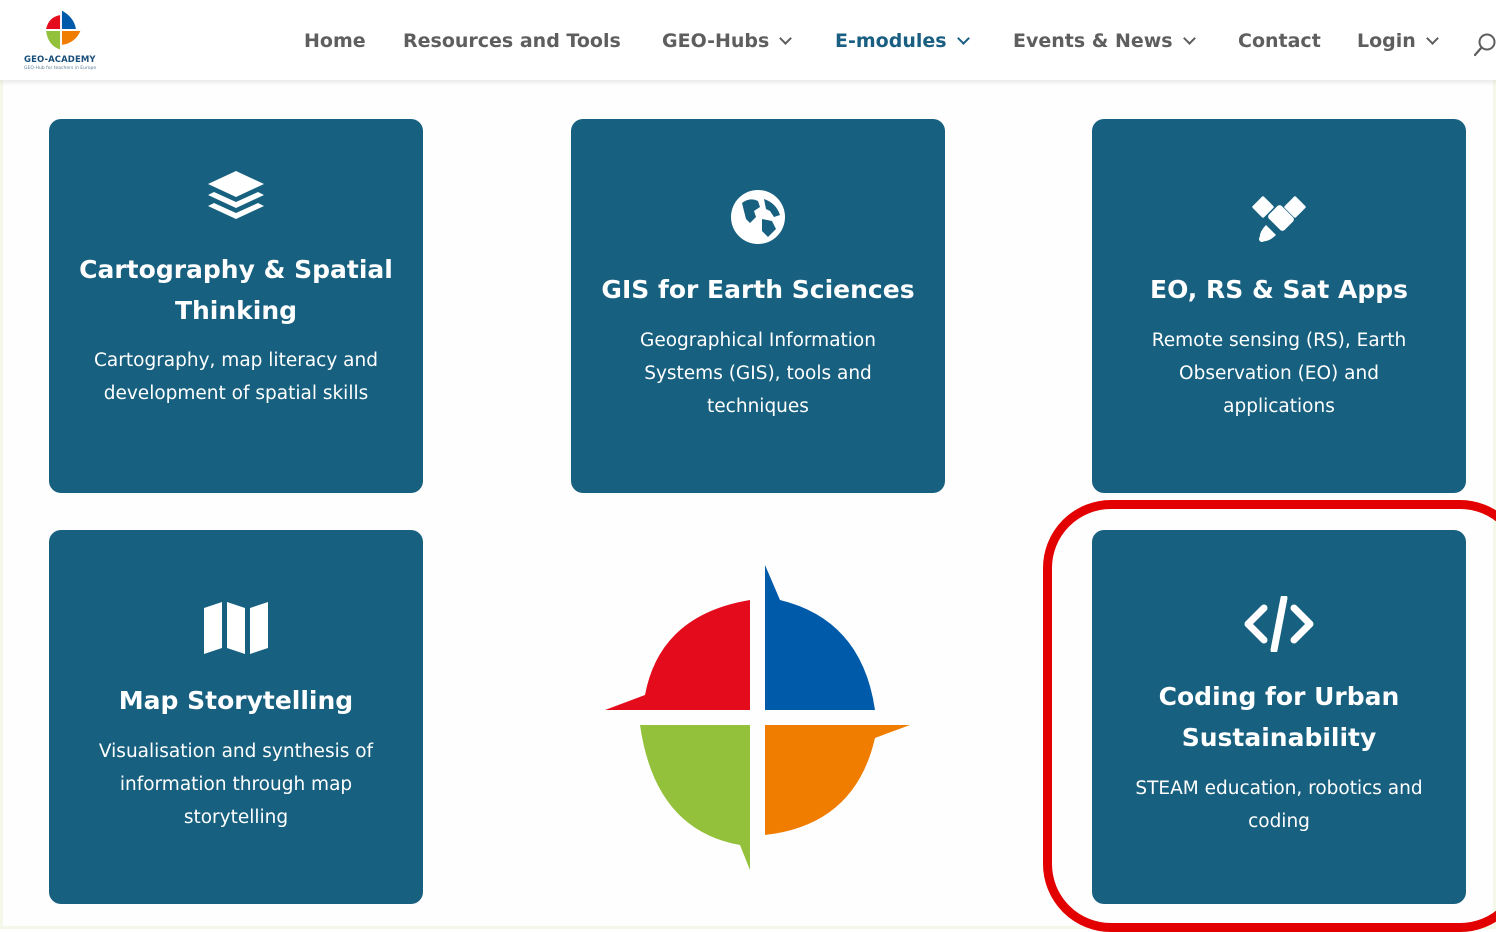  What do you see at coordinates (727, 41) in the screenshot?
I see `nav-geo-hubs: GEO-Hubs` at bounding box center [727, 41].